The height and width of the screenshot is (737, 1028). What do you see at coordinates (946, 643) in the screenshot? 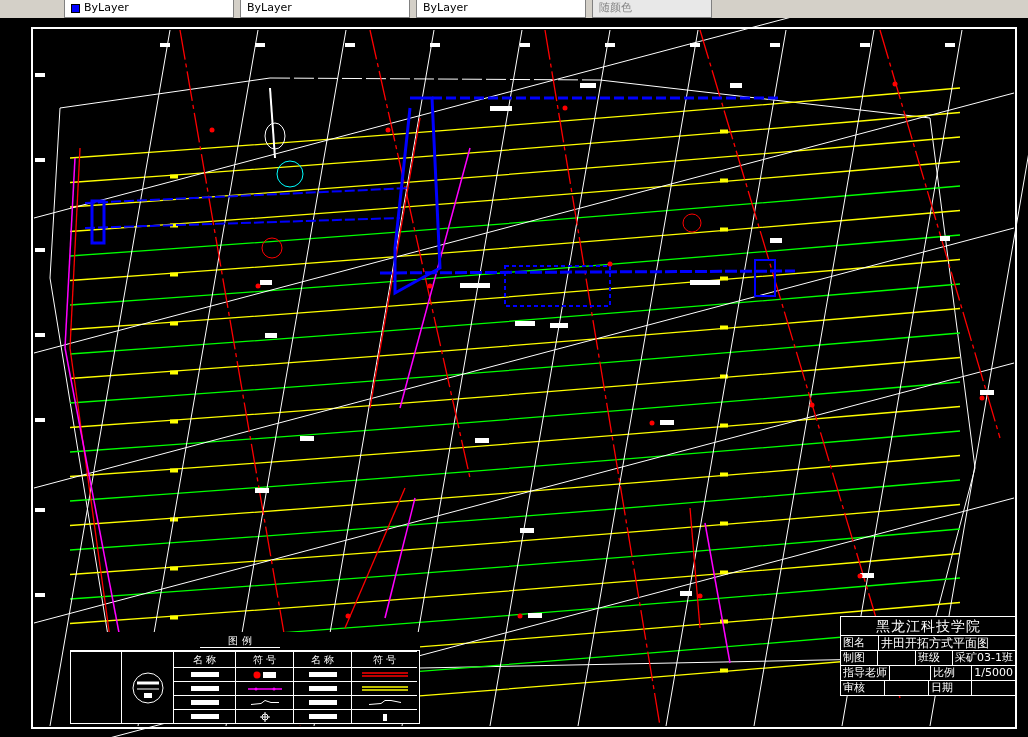
I see `drawing-name: 井田开拓方式平面图` at bounding box center [946, 643].